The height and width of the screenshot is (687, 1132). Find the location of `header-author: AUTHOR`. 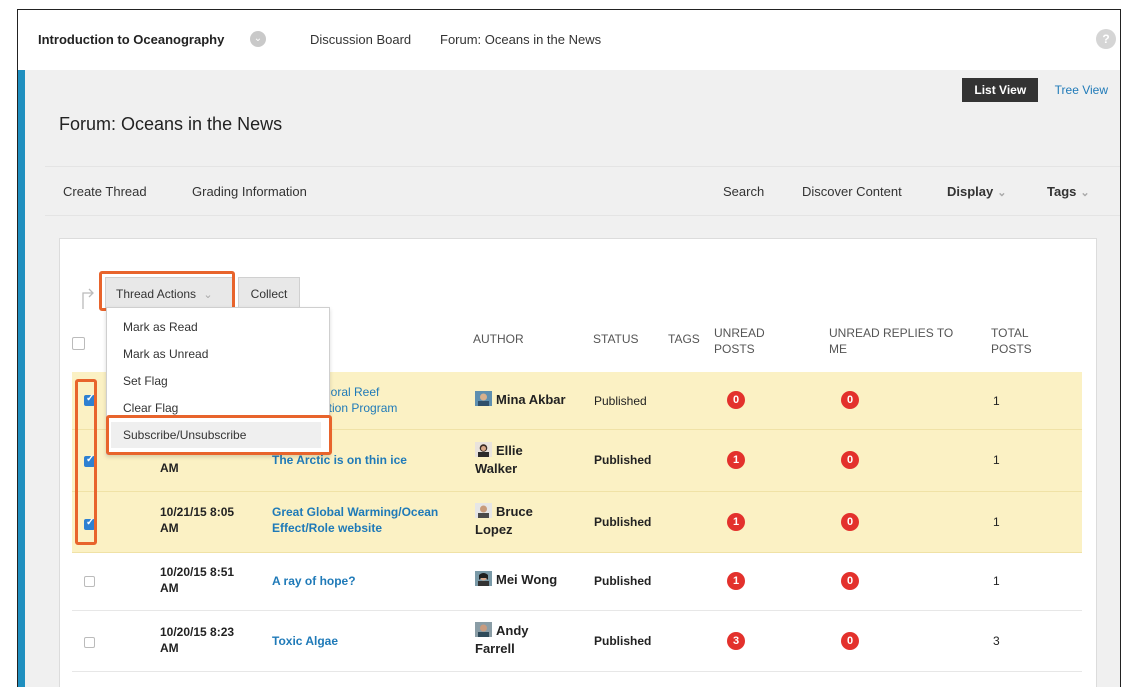

header-author: AUTHOR is located at coordinates (498, 339).